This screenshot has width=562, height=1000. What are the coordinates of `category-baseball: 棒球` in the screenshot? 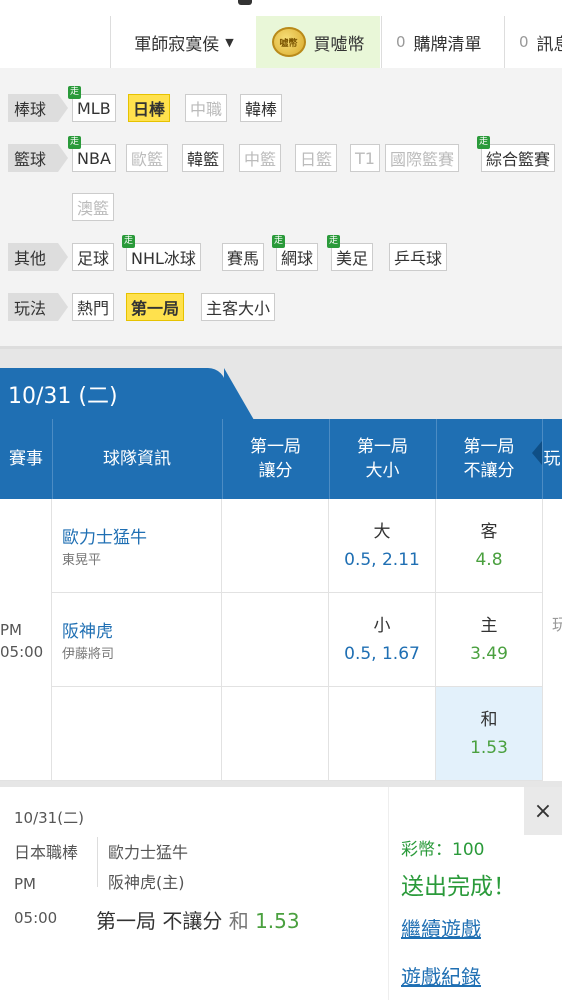 It's located at (38, 108).